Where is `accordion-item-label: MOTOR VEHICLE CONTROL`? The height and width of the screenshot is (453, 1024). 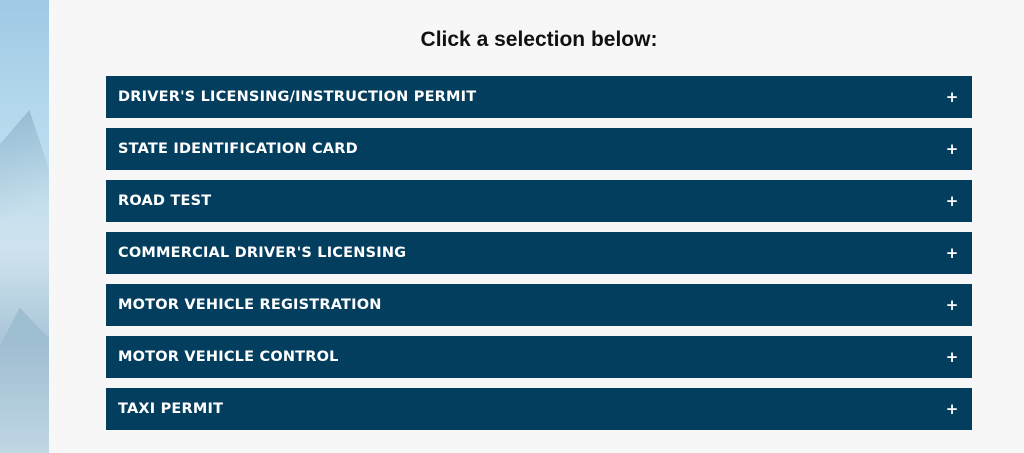 accordion-item-label: MOTOR VEHICLE CONTROL is located at coordinates (228, 357).